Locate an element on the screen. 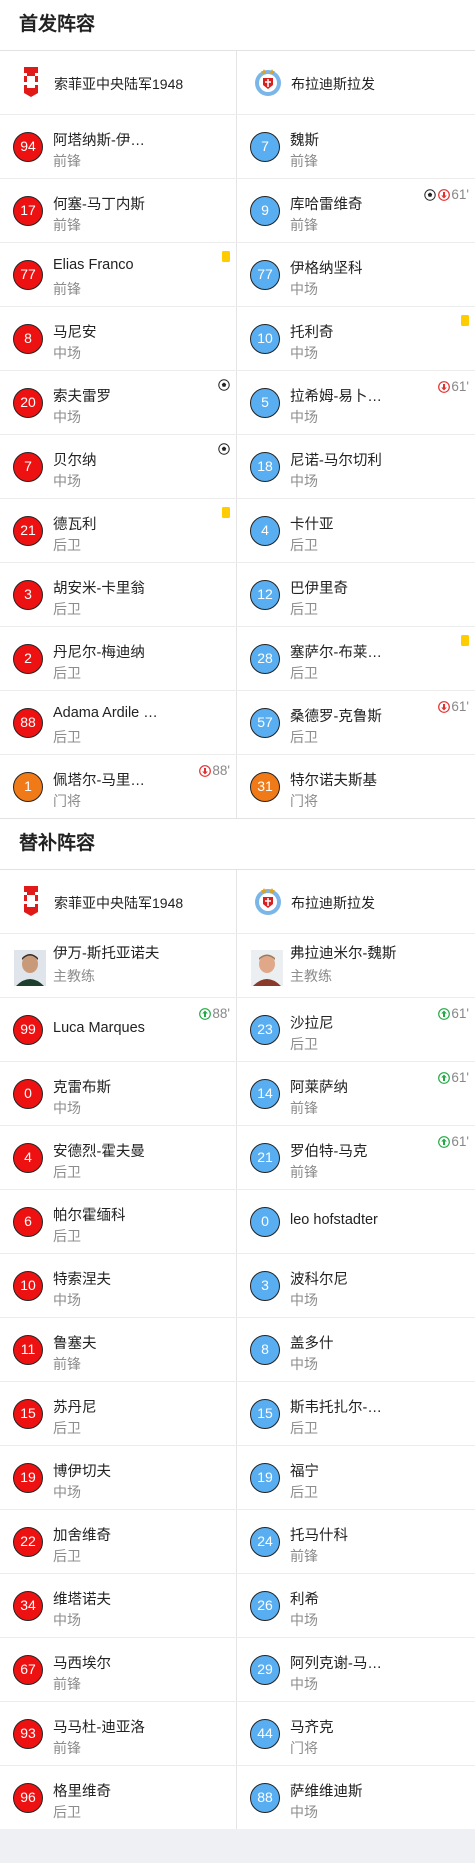 The image size is (475, 1863). jersey-number-badge: 18 is located at coordinates (265, 467).